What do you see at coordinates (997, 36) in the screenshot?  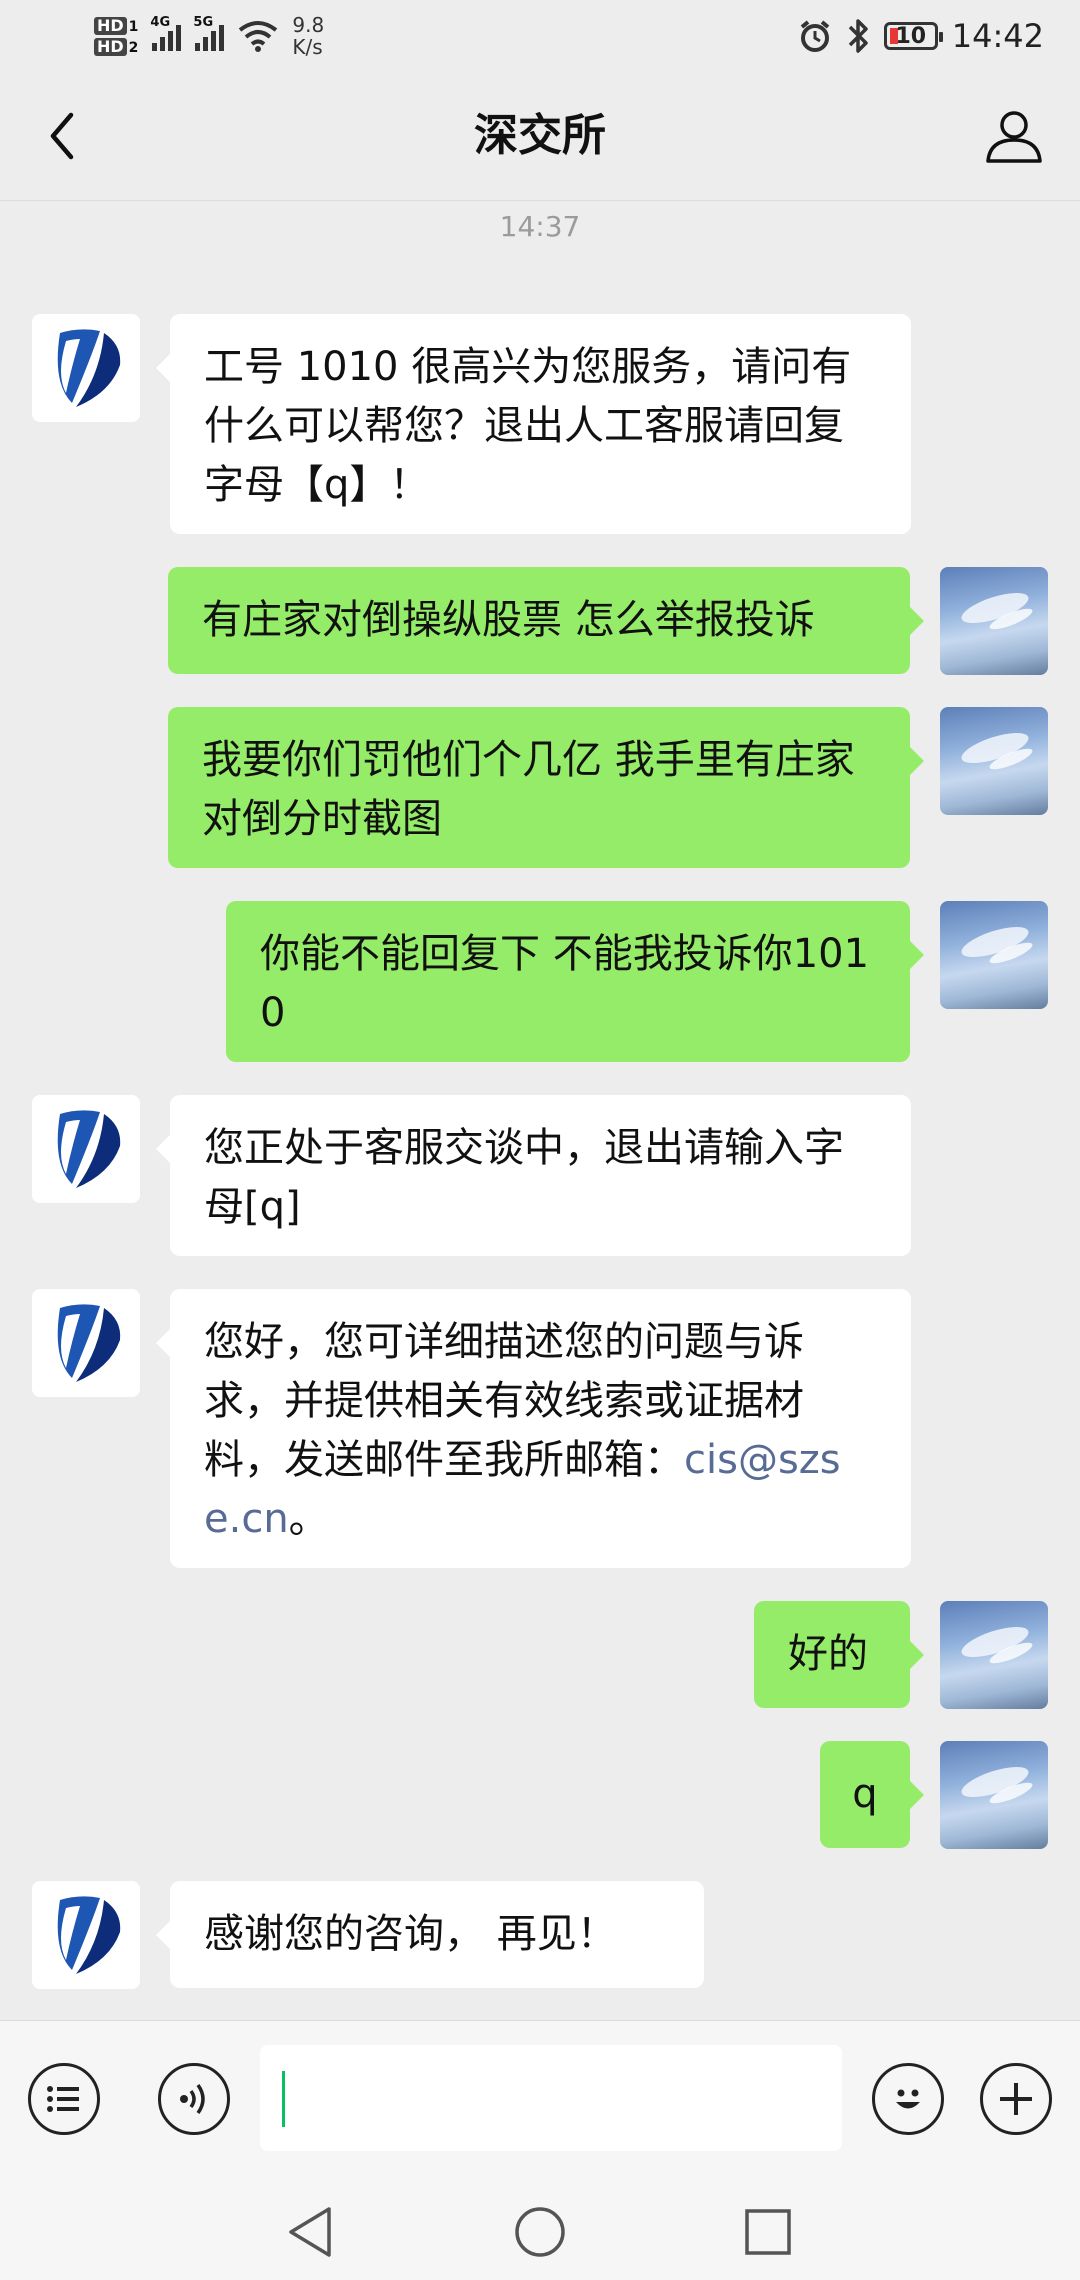 I see `status-time: 14:42` at bounding box center [997, 36].